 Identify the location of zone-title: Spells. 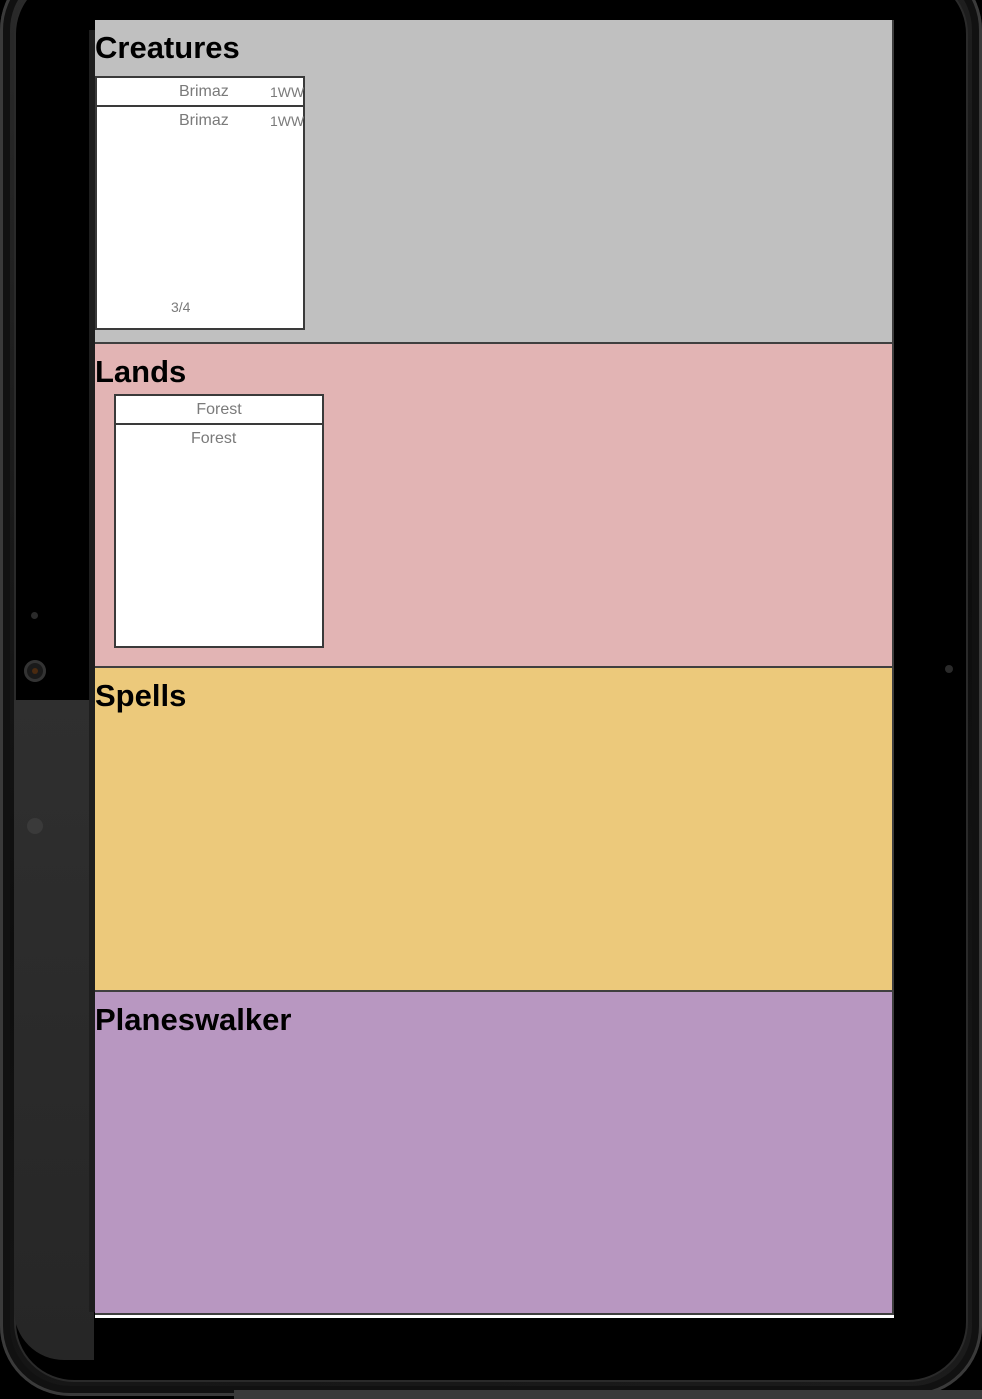
(141, 695).